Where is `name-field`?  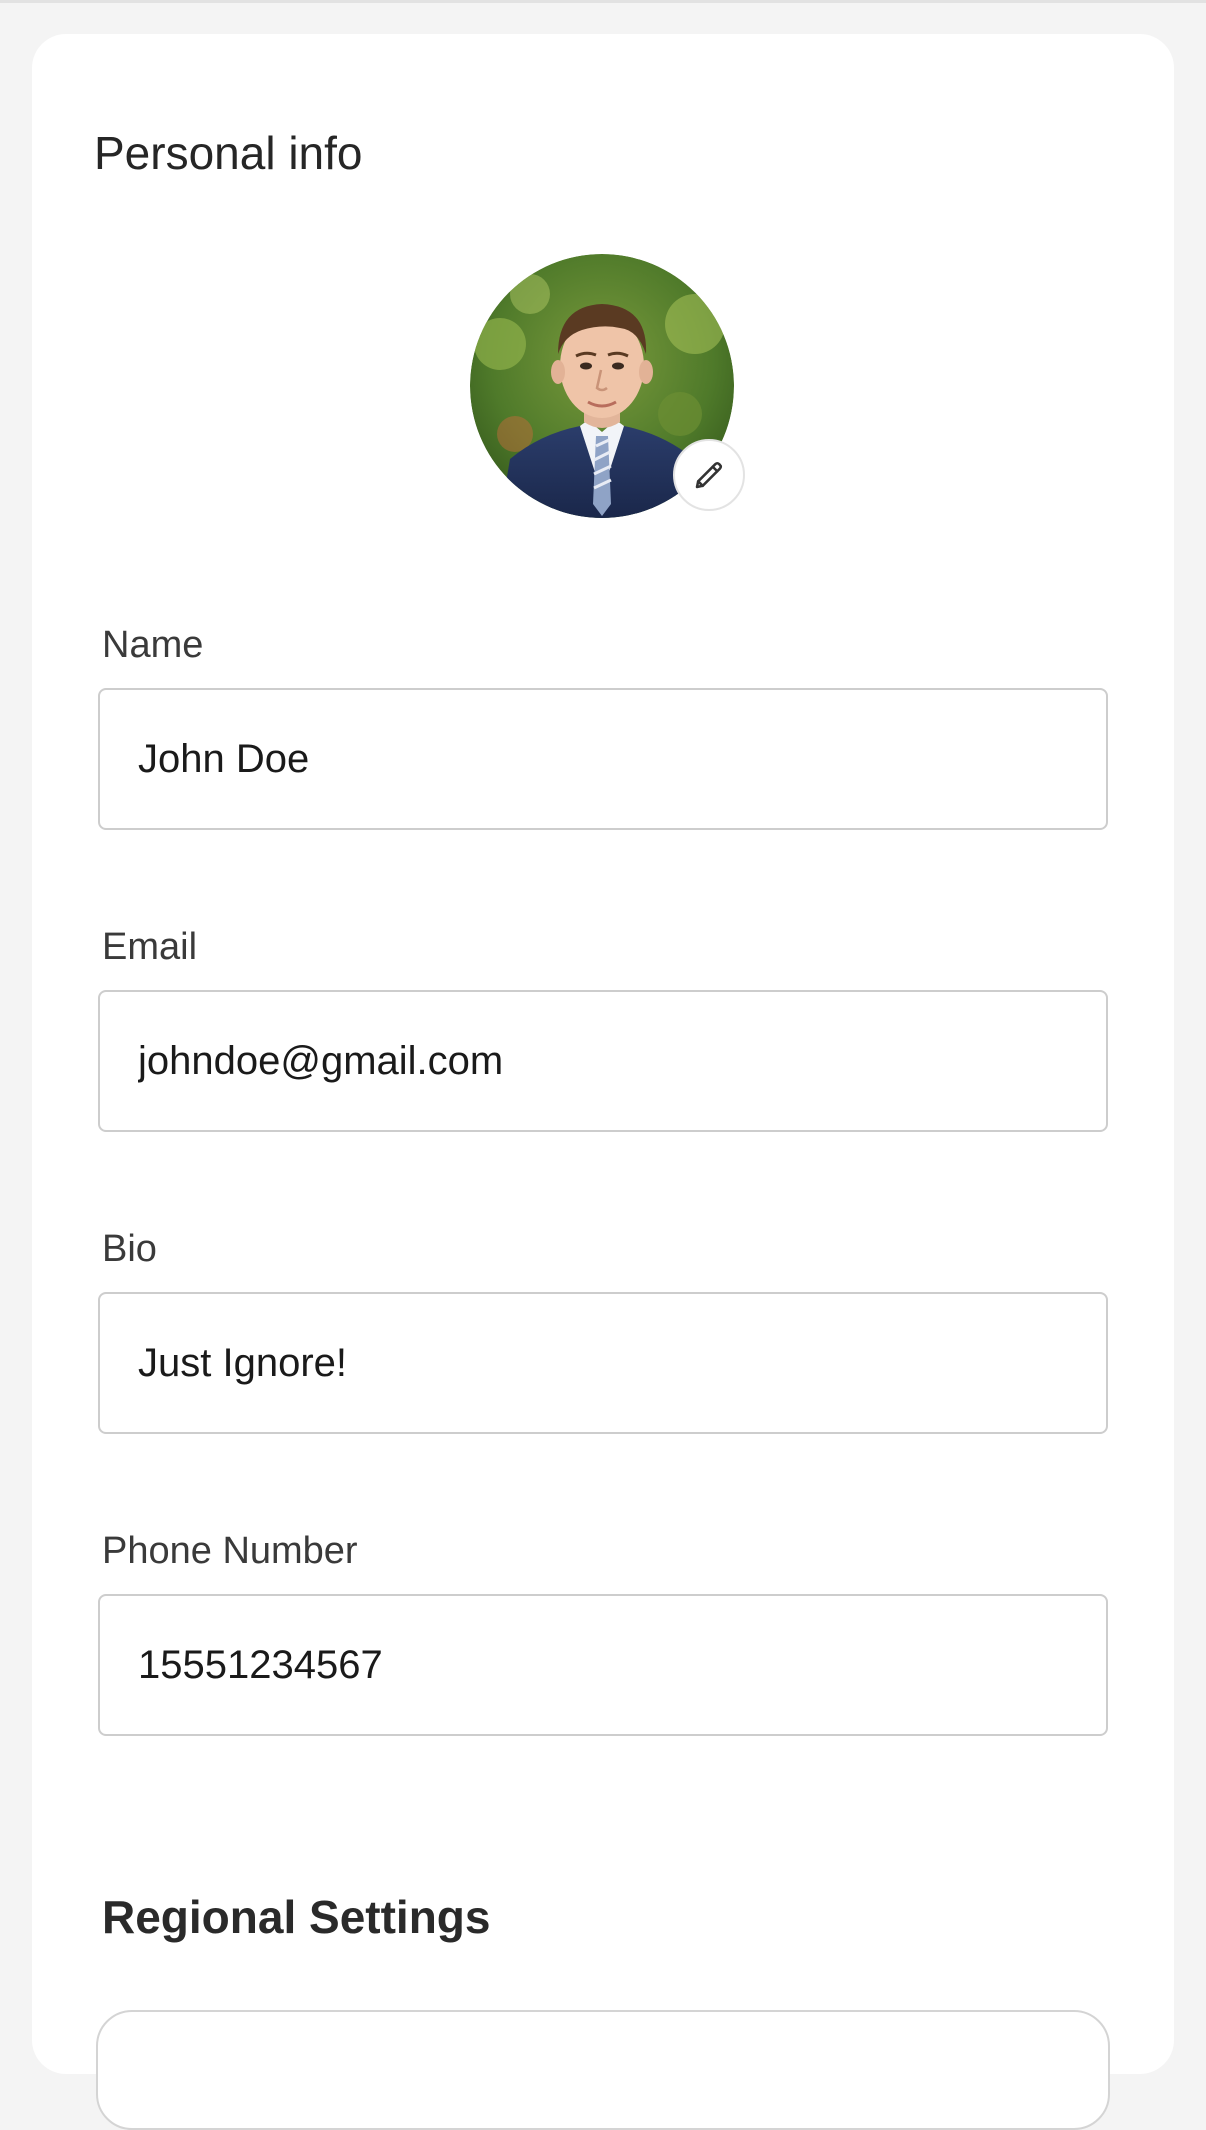 name-field is located at coordinates (603, 759).